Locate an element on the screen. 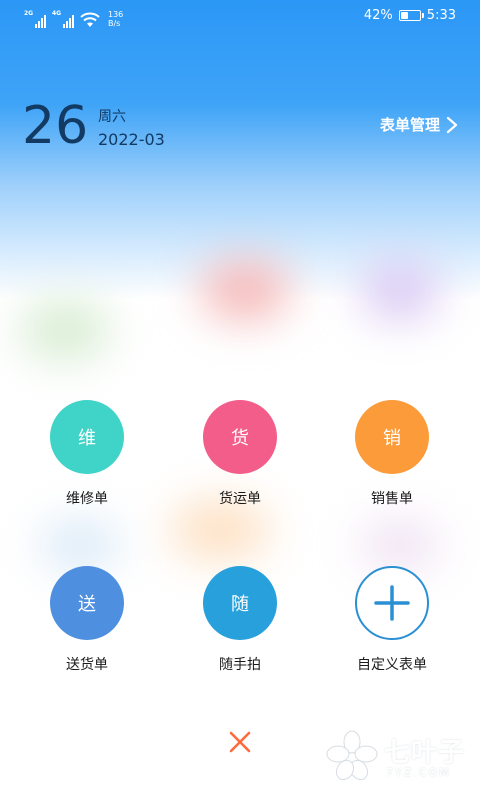  signal-sim1-icon: 2G is located at coordinates (35, 19).